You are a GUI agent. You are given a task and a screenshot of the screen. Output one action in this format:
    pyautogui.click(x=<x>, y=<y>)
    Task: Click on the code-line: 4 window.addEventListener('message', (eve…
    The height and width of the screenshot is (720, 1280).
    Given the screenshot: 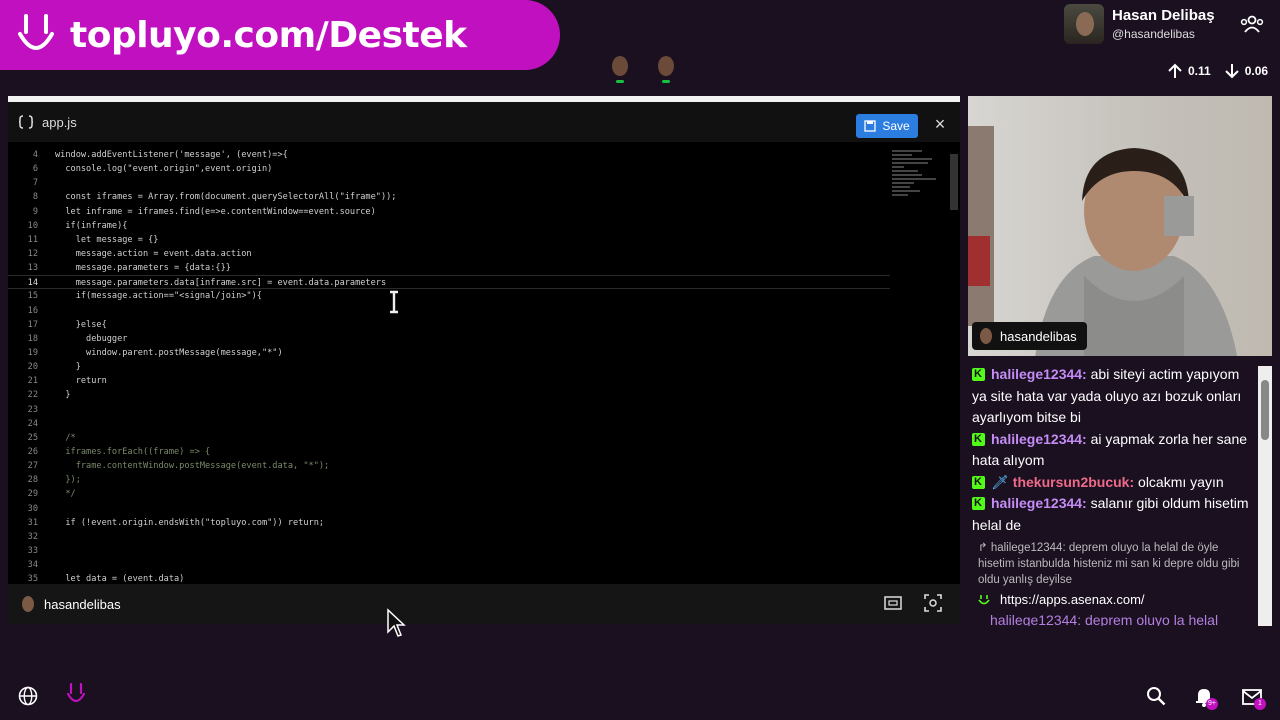 What is the action you would take?
    pyautogui.click(x=449, y=155)
    